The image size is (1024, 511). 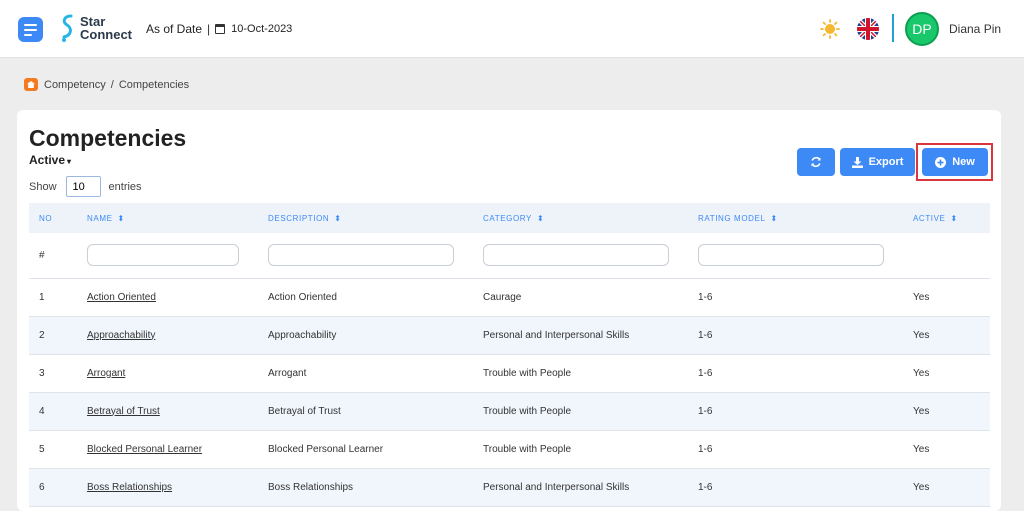 What do you see at coordinates (886, 162) in the screenshot?
I see `export-label: Export` at bounding box center [886, 162].